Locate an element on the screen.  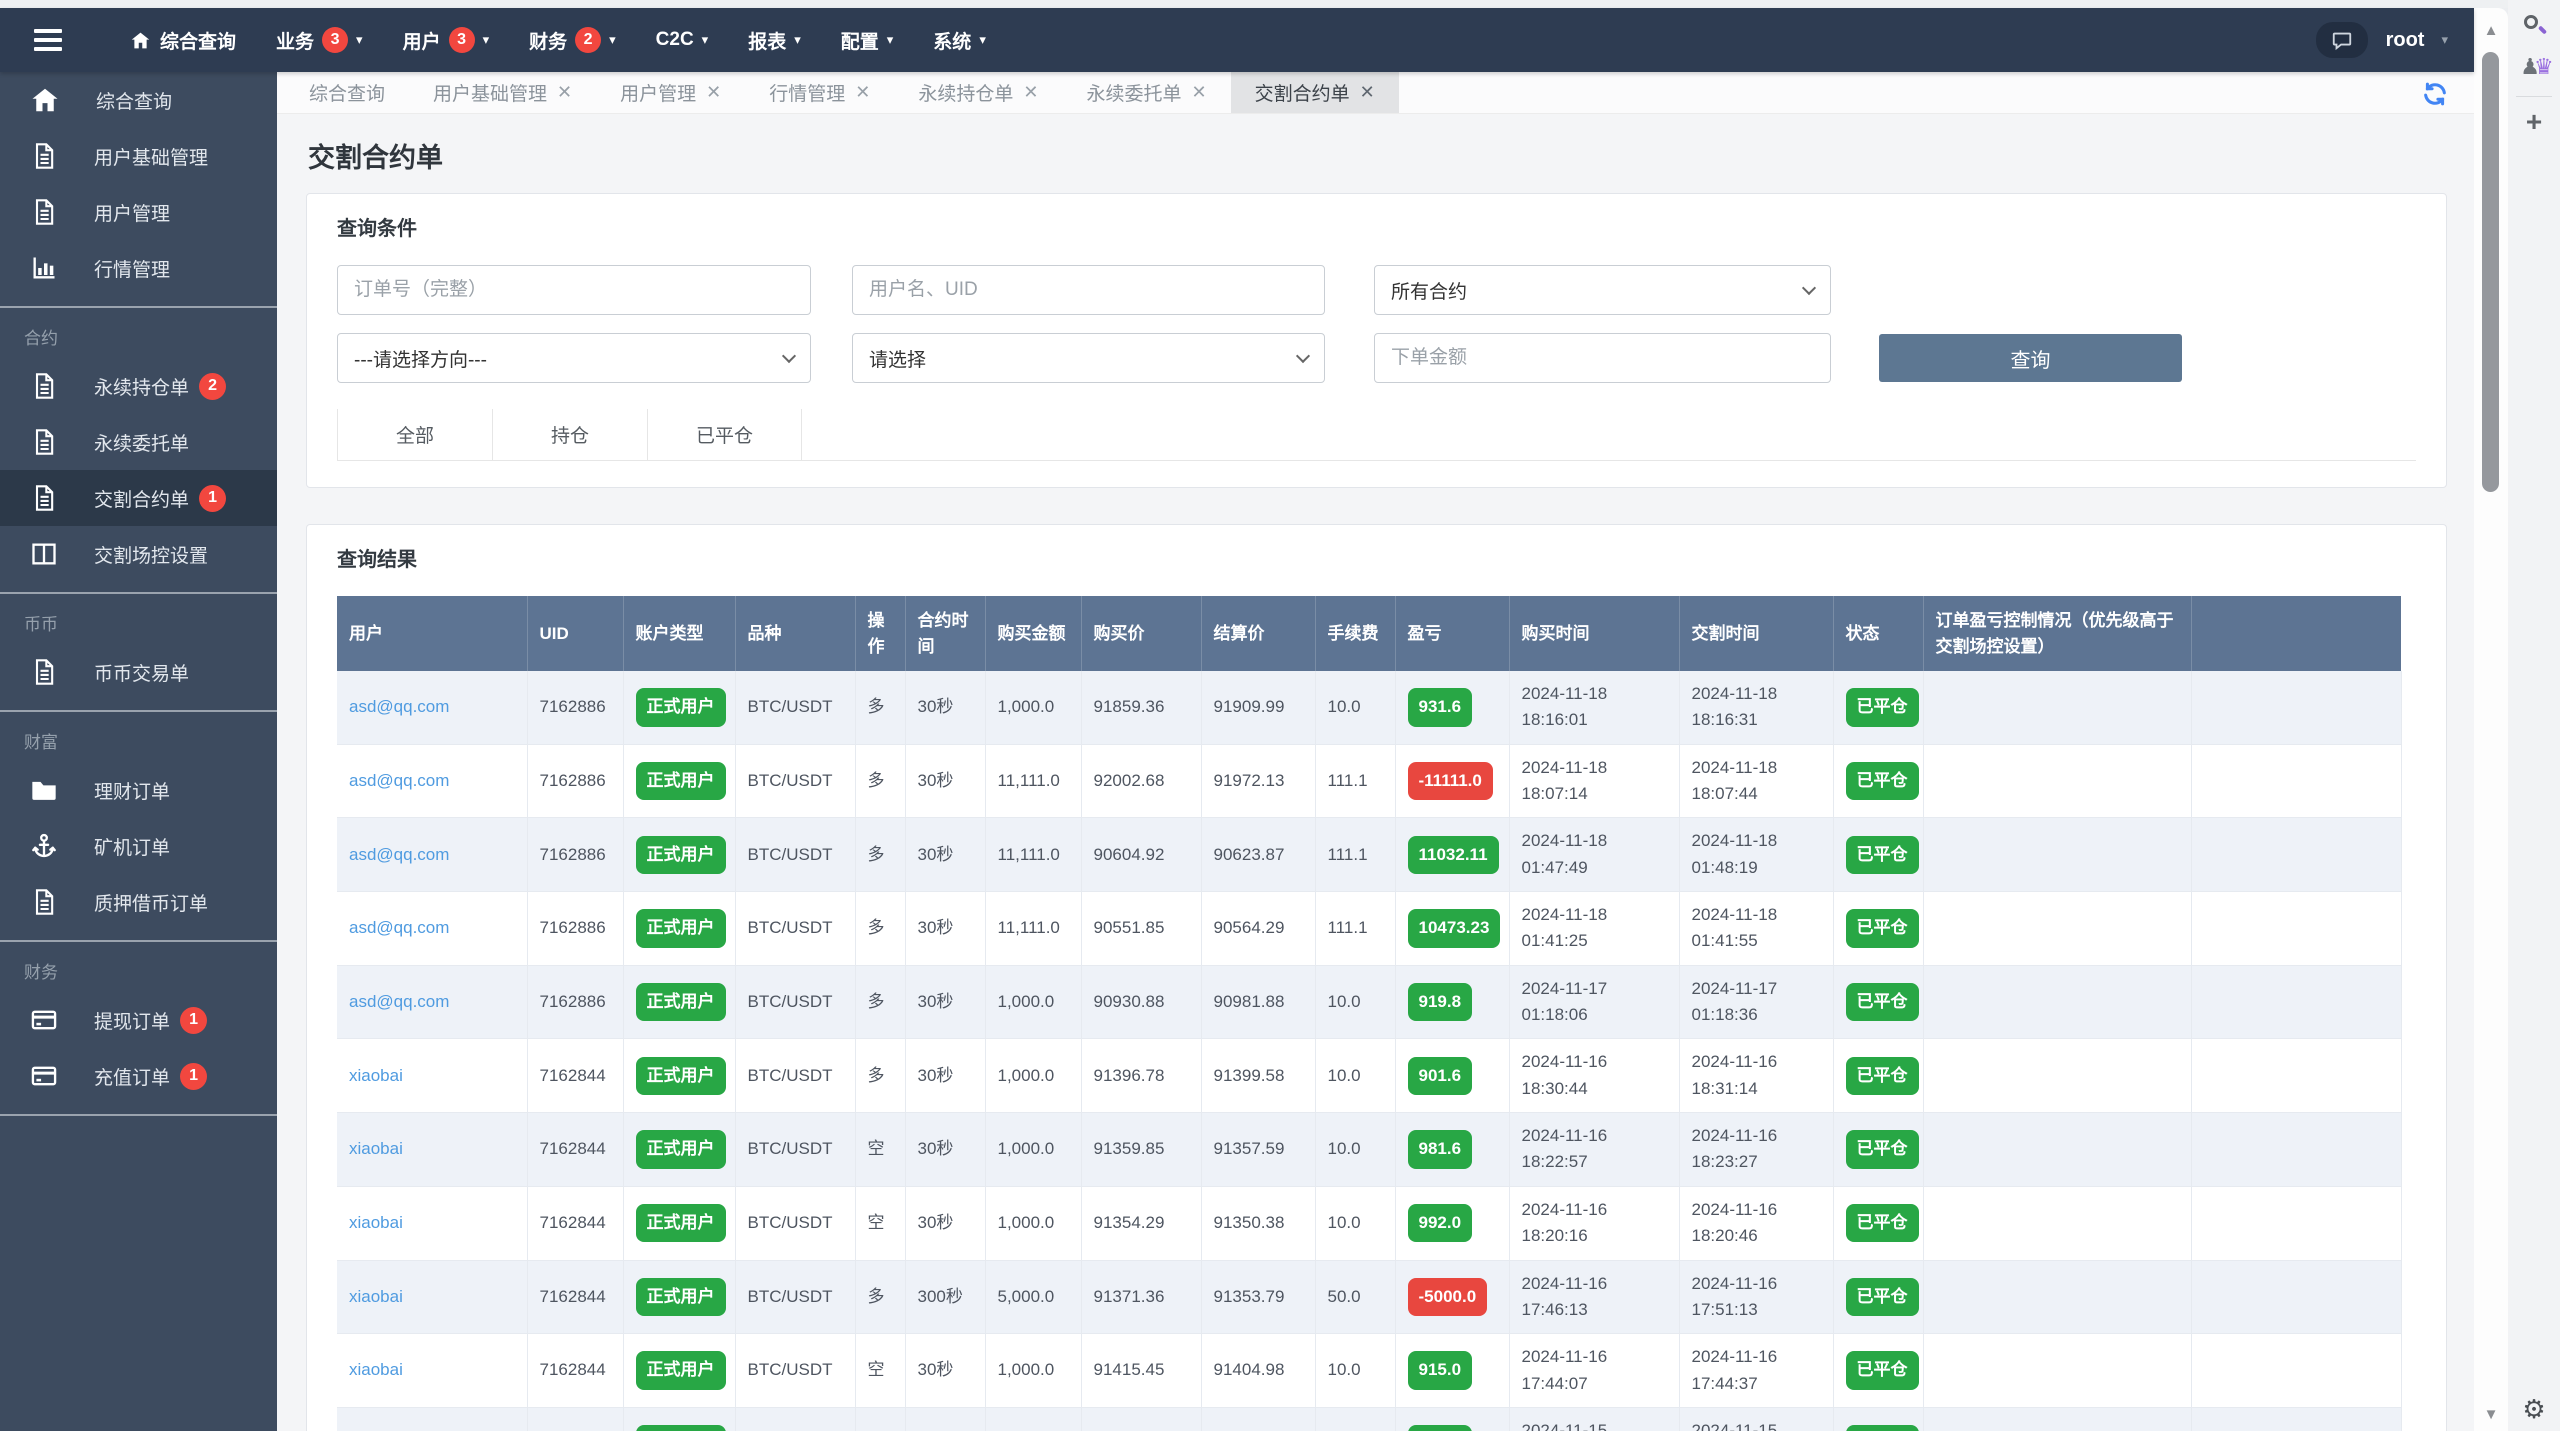
notification-badge: 1 is located at coordinates (194, 1076).